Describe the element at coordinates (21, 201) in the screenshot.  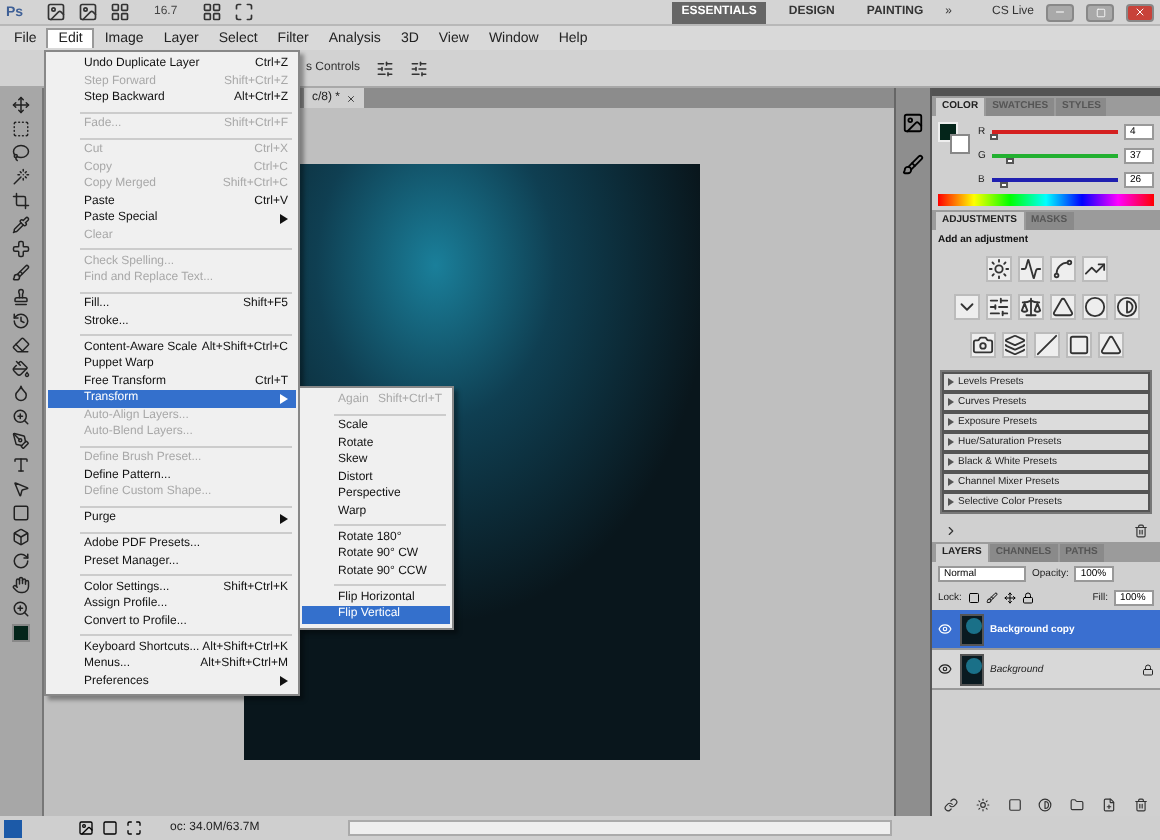
I see `crop-icon` at that location.